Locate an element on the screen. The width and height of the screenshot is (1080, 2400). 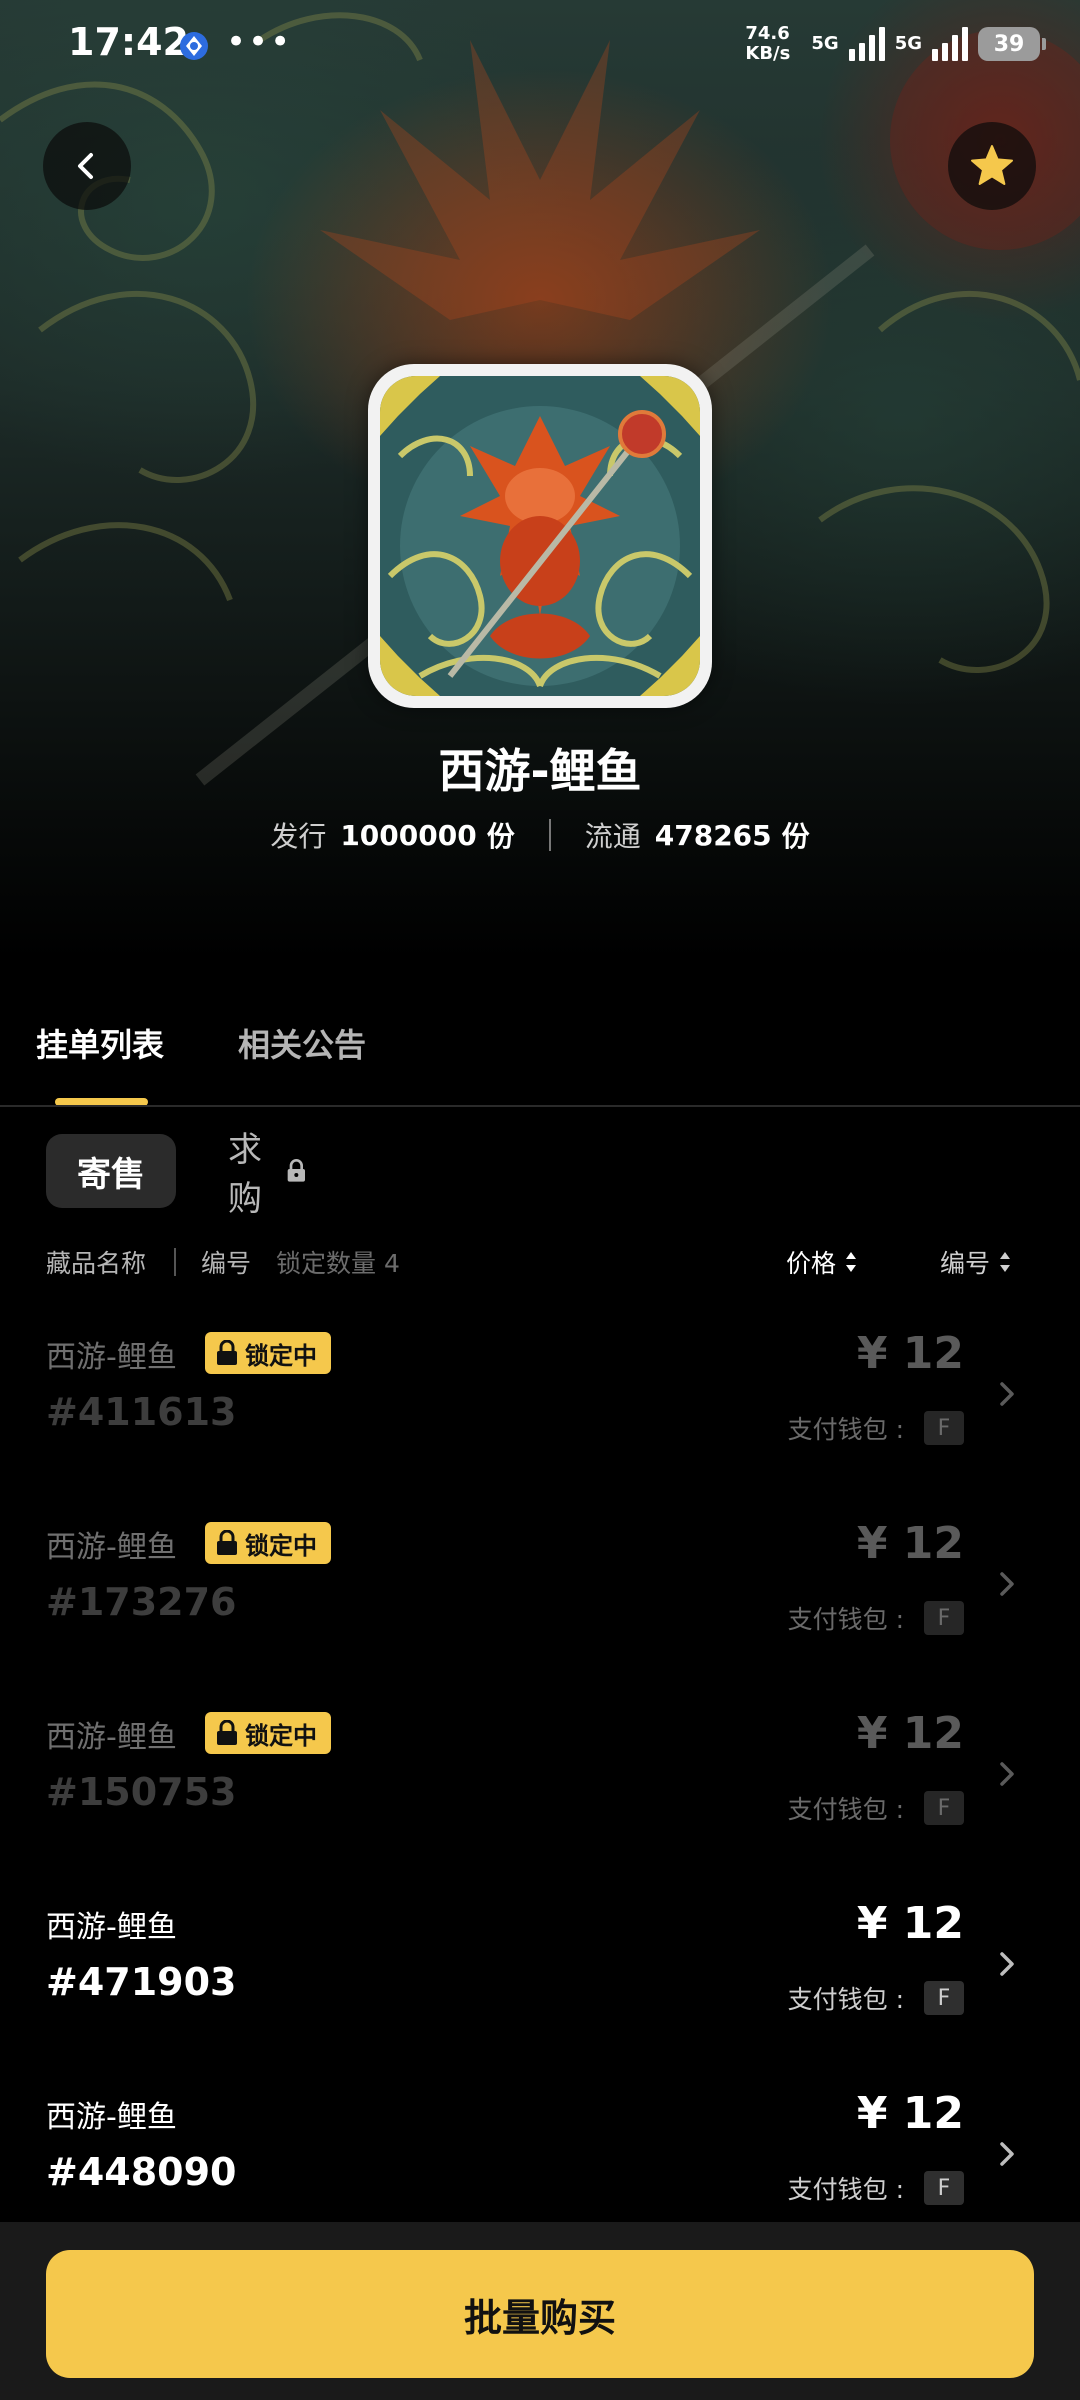
collectible-artwork is located at coordinates (540, 536).